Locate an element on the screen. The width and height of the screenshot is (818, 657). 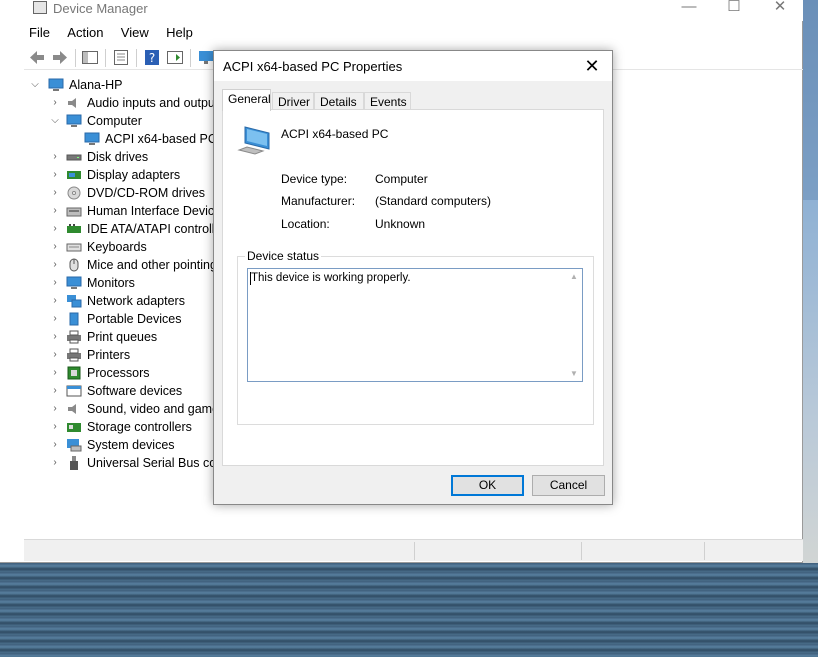
monitor-icon is located at coordinates (74, 282).